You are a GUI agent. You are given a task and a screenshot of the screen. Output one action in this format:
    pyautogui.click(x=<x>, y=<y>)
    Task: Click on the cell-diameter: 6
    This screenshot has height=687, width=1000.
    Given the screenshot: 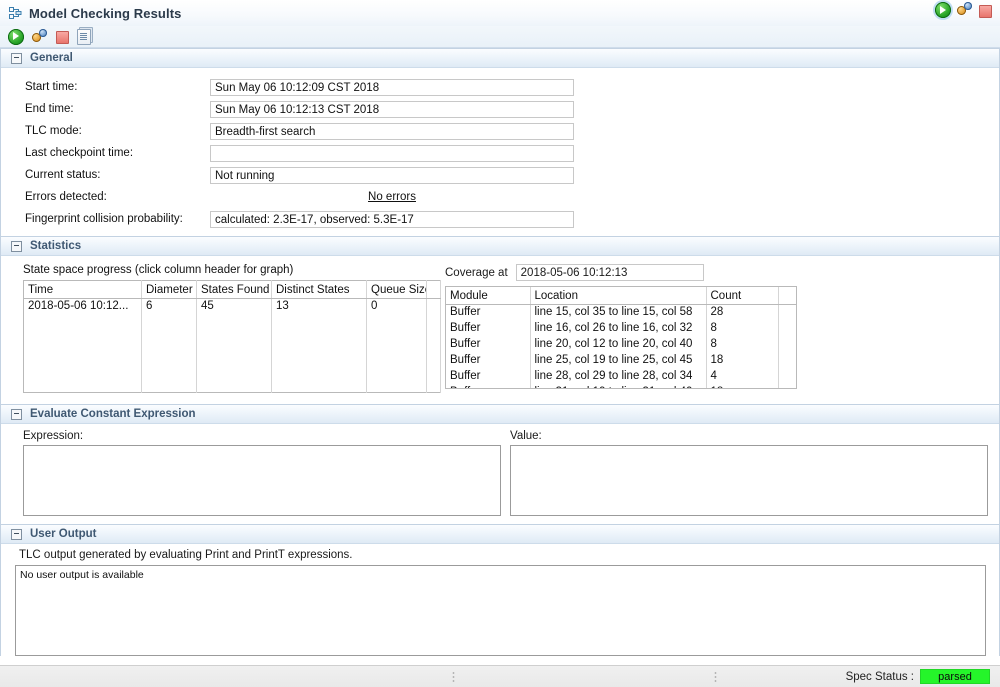 What is the action you would take?
    pyautogui.click(x=169, y=306)
    